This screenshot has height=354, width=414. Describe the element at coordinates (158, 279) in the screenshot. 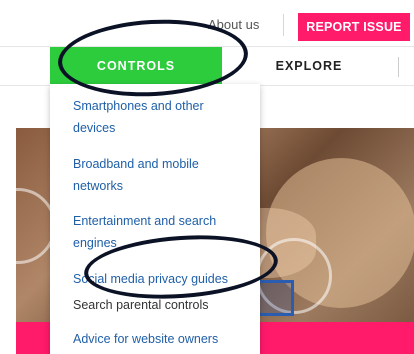

I see `menu-item-social-media: Social media privacy guides` at that location.